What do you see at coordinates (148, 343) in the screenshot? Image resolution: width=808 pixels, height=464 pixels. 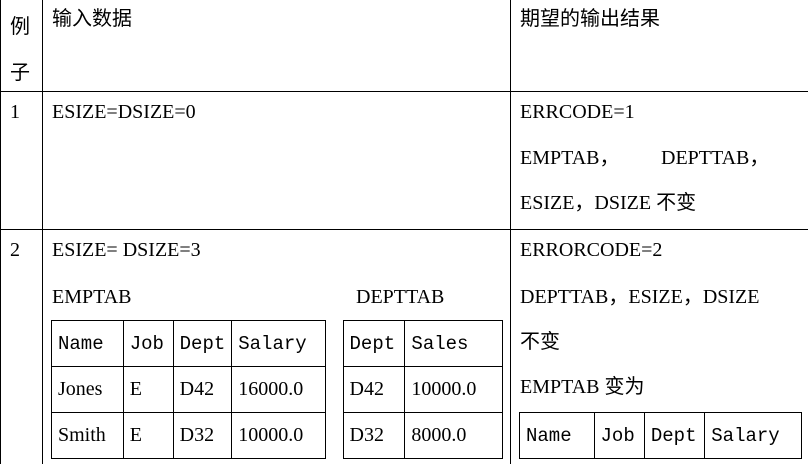 I see `emp-header-job: Job` at bounding box center [148, 343].